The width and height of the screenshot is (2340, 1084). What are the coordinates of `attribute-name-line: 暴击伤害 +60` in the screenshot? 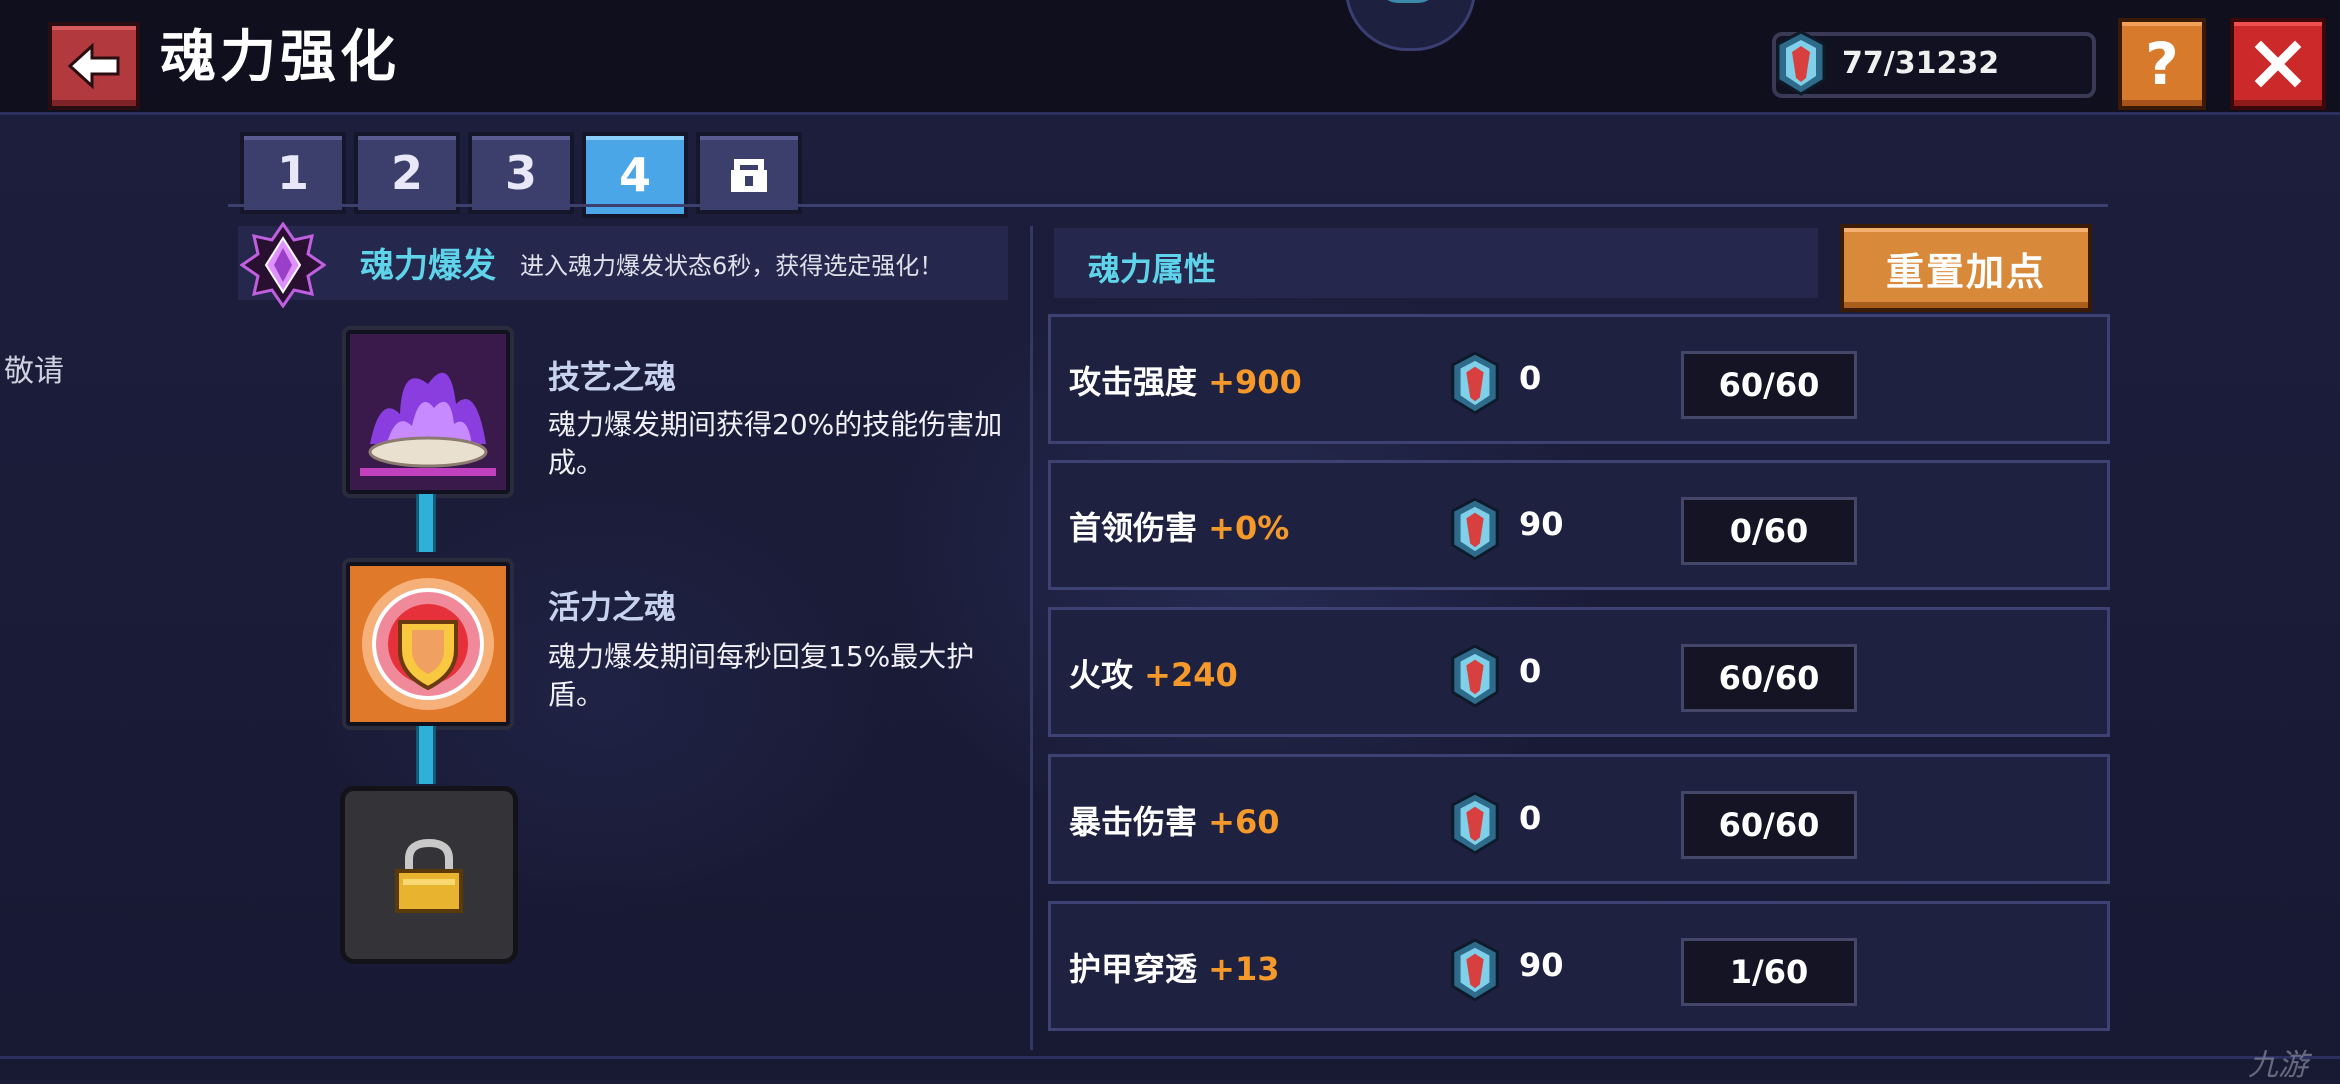 It's located at (1174, 820).